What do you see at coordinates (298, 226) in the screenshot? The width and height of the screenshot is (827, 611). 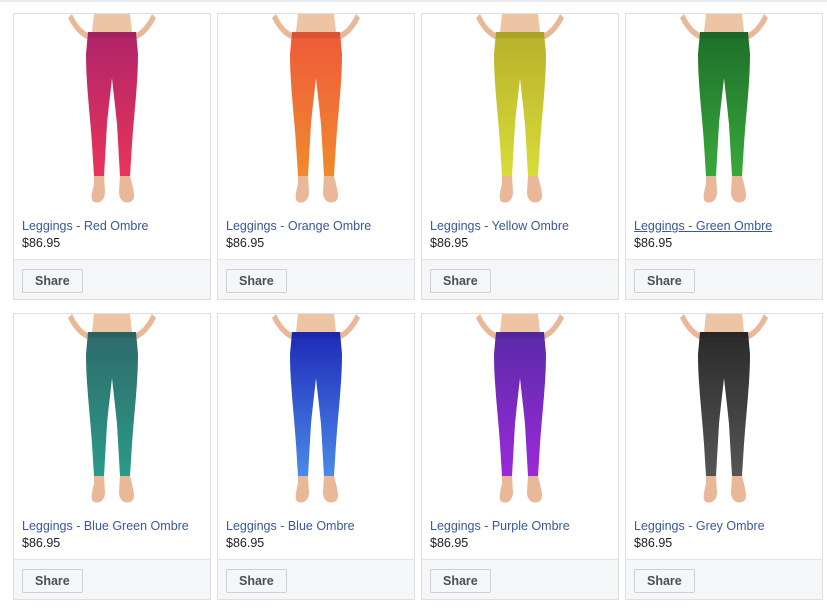 I see `product-title-link: Leggings - Orange Ombre` at bounding box center [298, 226].